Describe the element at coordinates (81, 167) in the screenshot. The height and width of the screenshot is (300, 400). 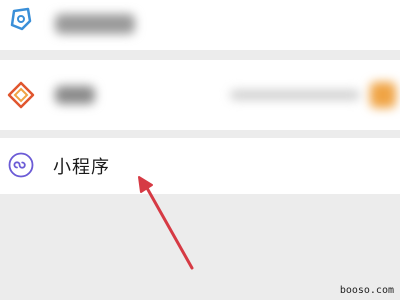
I see `mini-program-label: 小程序` at that location.